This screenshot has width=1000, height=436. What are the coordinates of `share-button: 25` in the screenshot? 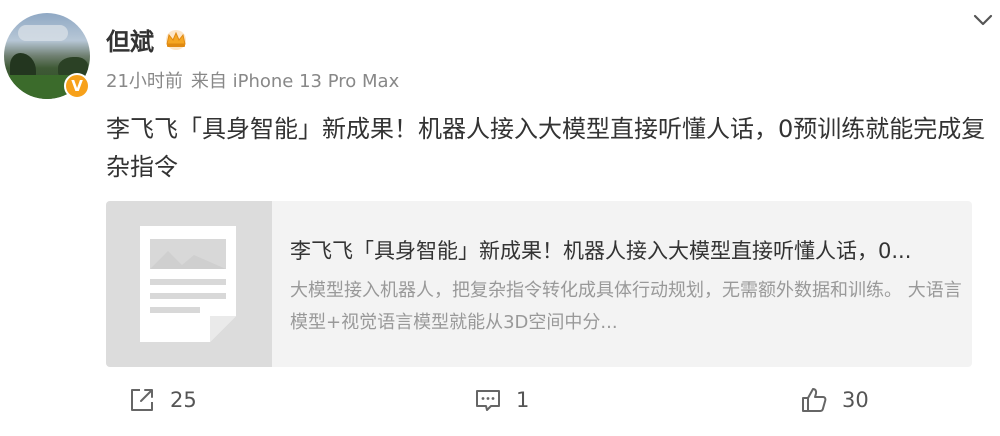 It's located at (162, 400).